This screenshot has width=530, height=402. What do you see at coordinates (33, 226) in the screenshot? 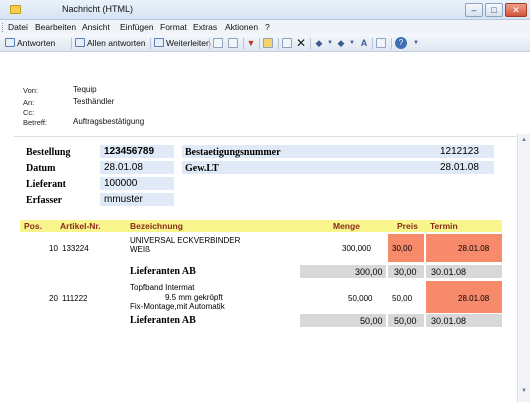
I see `col-pos: Pos.` at bounding box center [33, 226].